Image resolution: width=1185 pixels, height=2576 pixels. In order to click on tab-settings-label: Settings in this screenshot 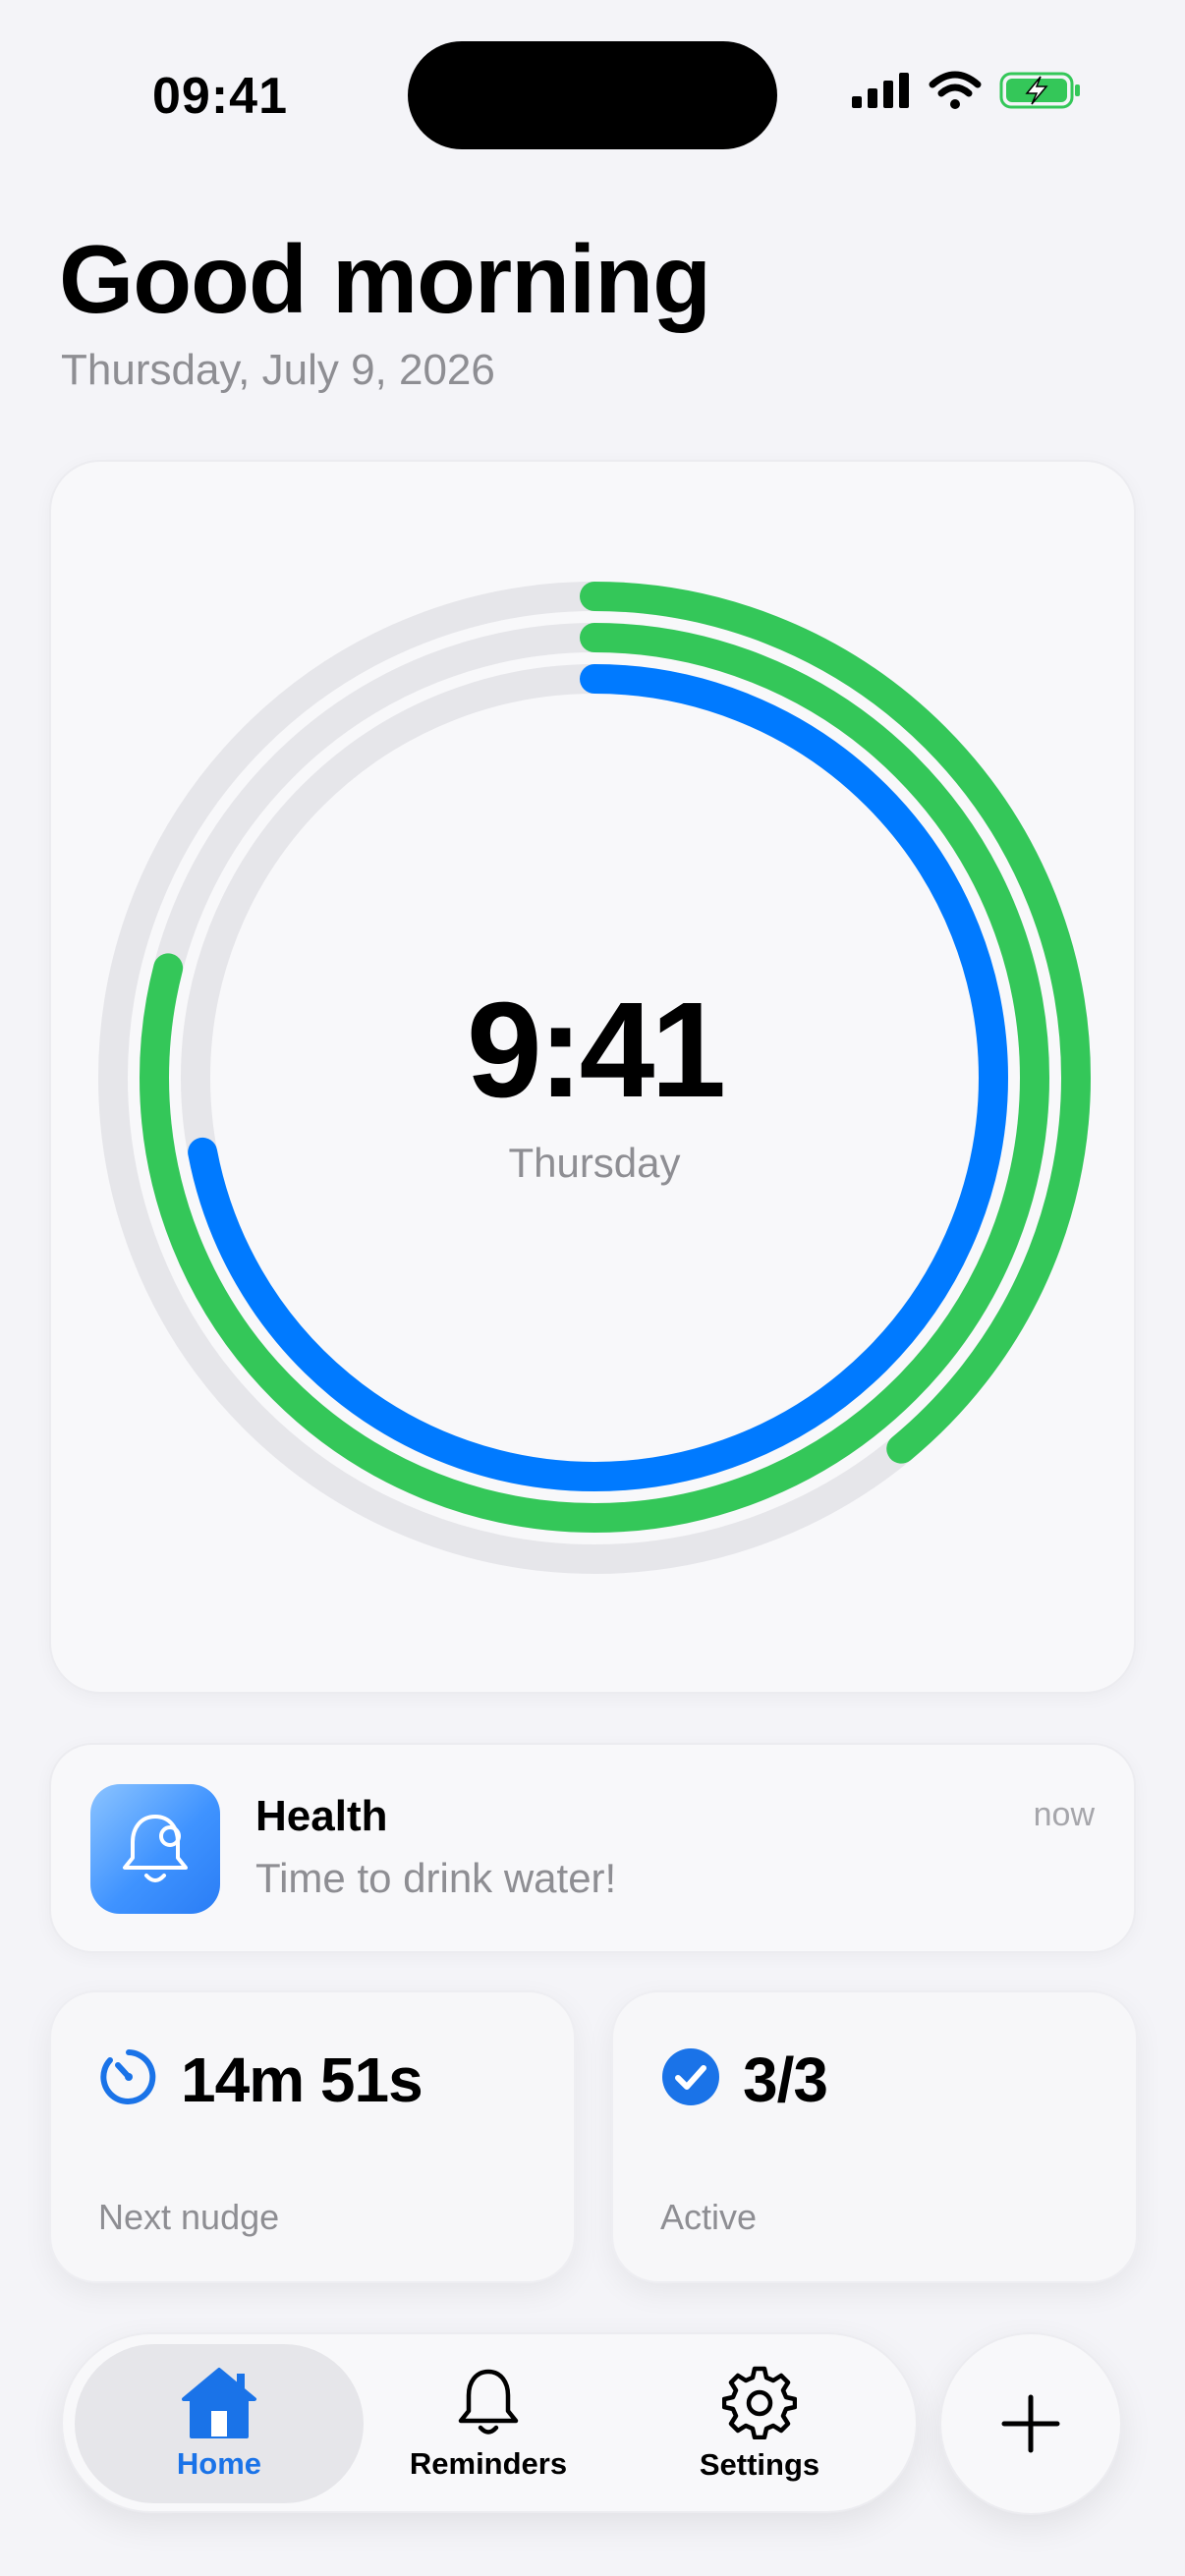, I will do `click(759, 2464)`.